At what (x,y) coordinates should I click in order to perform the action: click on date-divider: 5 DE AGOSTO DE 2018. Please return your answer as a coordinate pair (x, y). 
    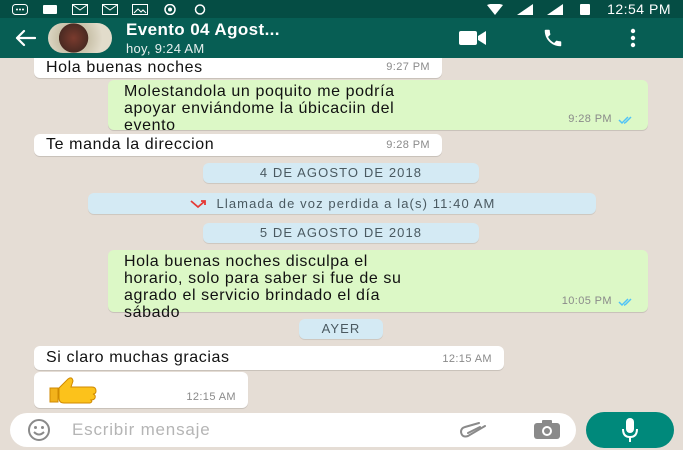
    Looking at the image, I should click on (341, 233).